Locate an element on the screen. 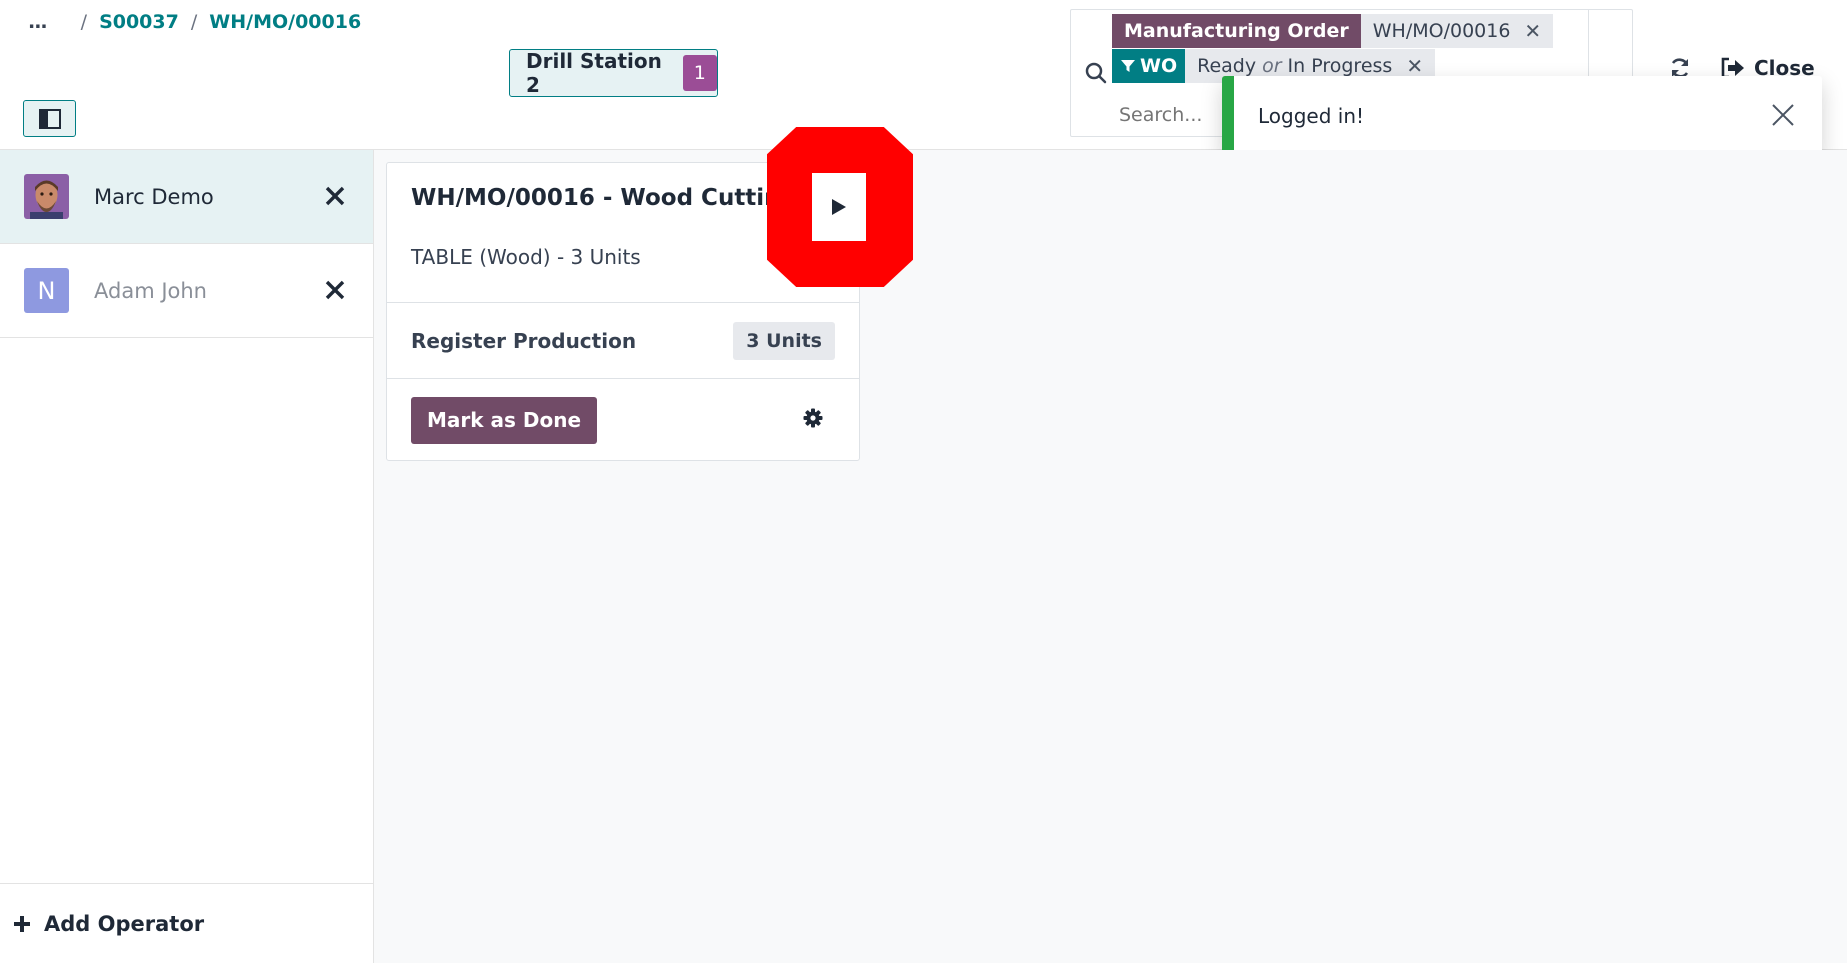 The image size is (1847, 963). facet-value-in-progress: In Progress is located at coordinates (1340, 66).